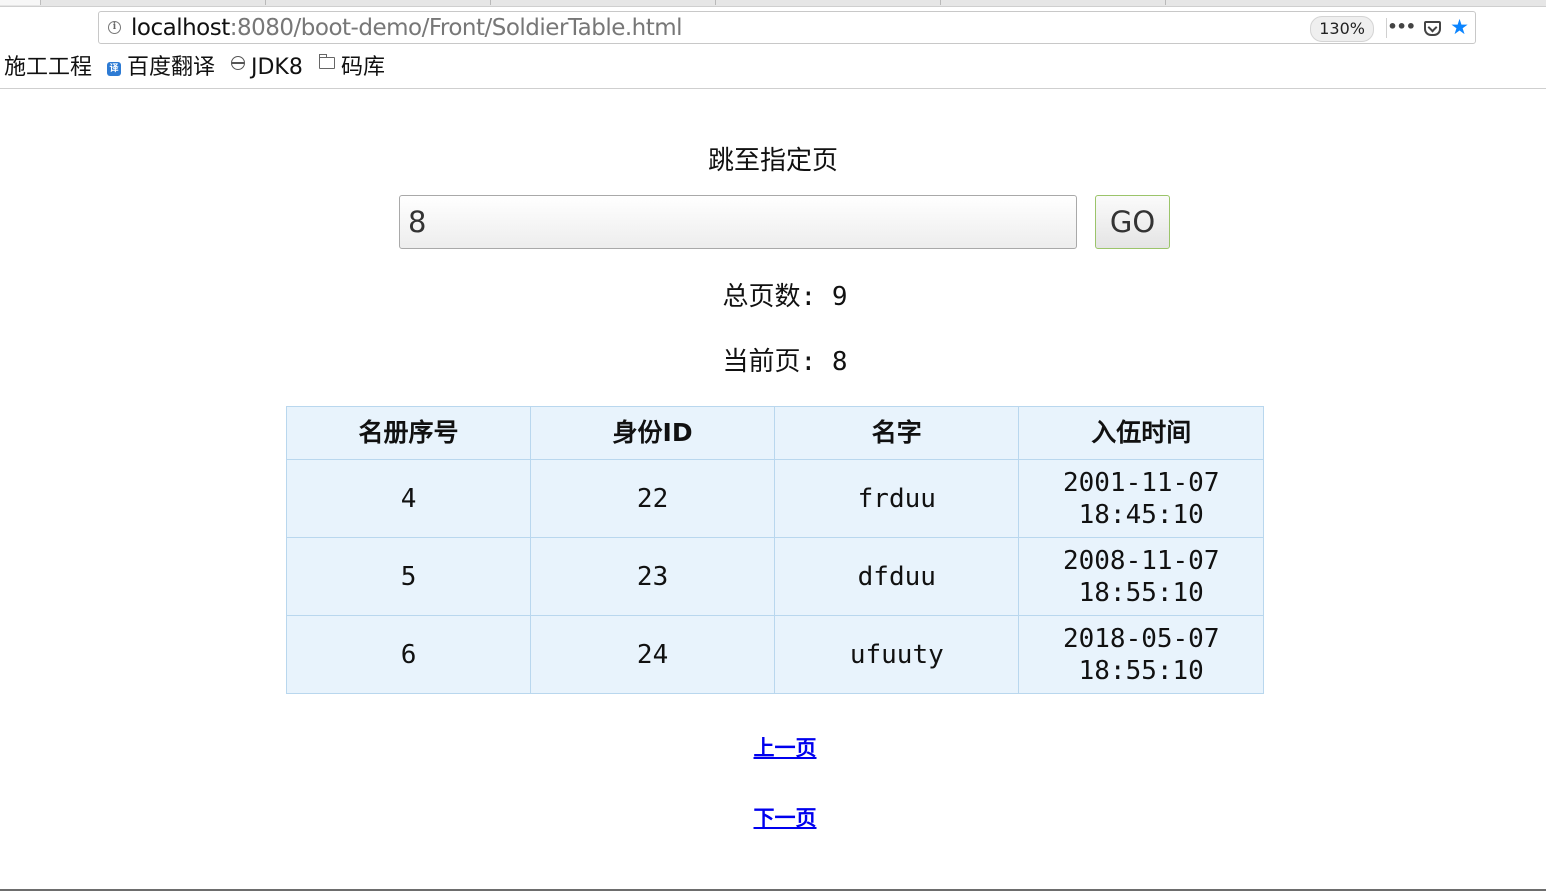 The height and width of the screenshot is (891, 1546). What do you see at coordinates (738, 222) in the screenshot?
I see `page-number-input` at bounding box center [738, 222].